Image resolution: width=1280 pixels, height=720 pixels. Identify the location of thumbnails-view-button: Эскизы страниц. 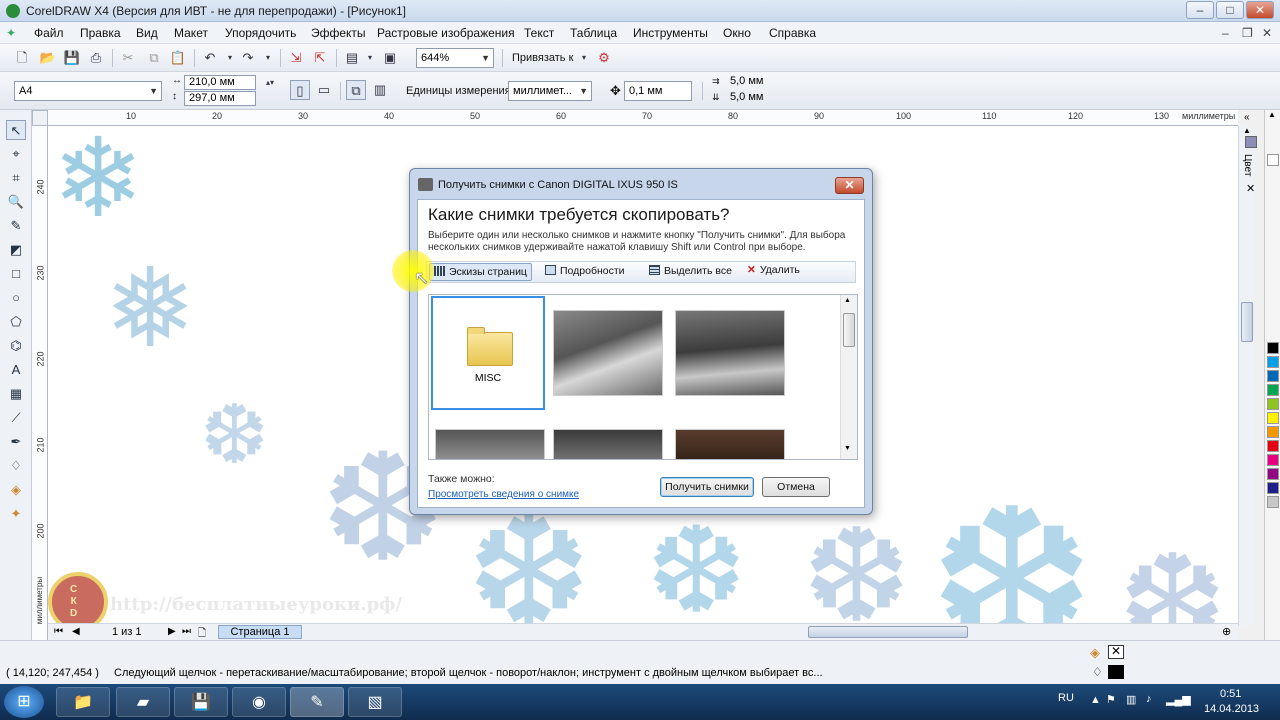
(480, 272).